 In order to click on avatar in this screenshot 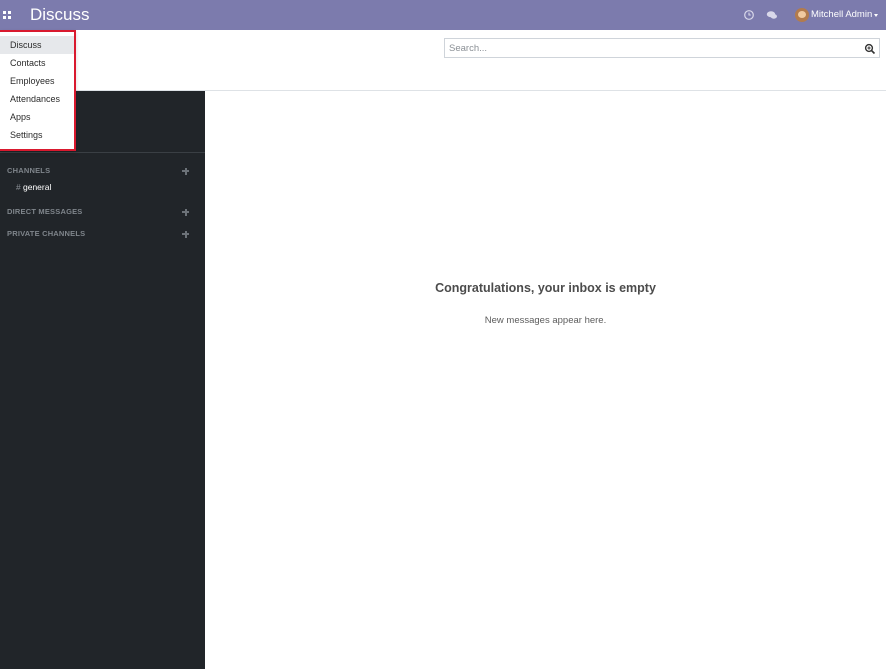, I will do `click(802, 15)`.